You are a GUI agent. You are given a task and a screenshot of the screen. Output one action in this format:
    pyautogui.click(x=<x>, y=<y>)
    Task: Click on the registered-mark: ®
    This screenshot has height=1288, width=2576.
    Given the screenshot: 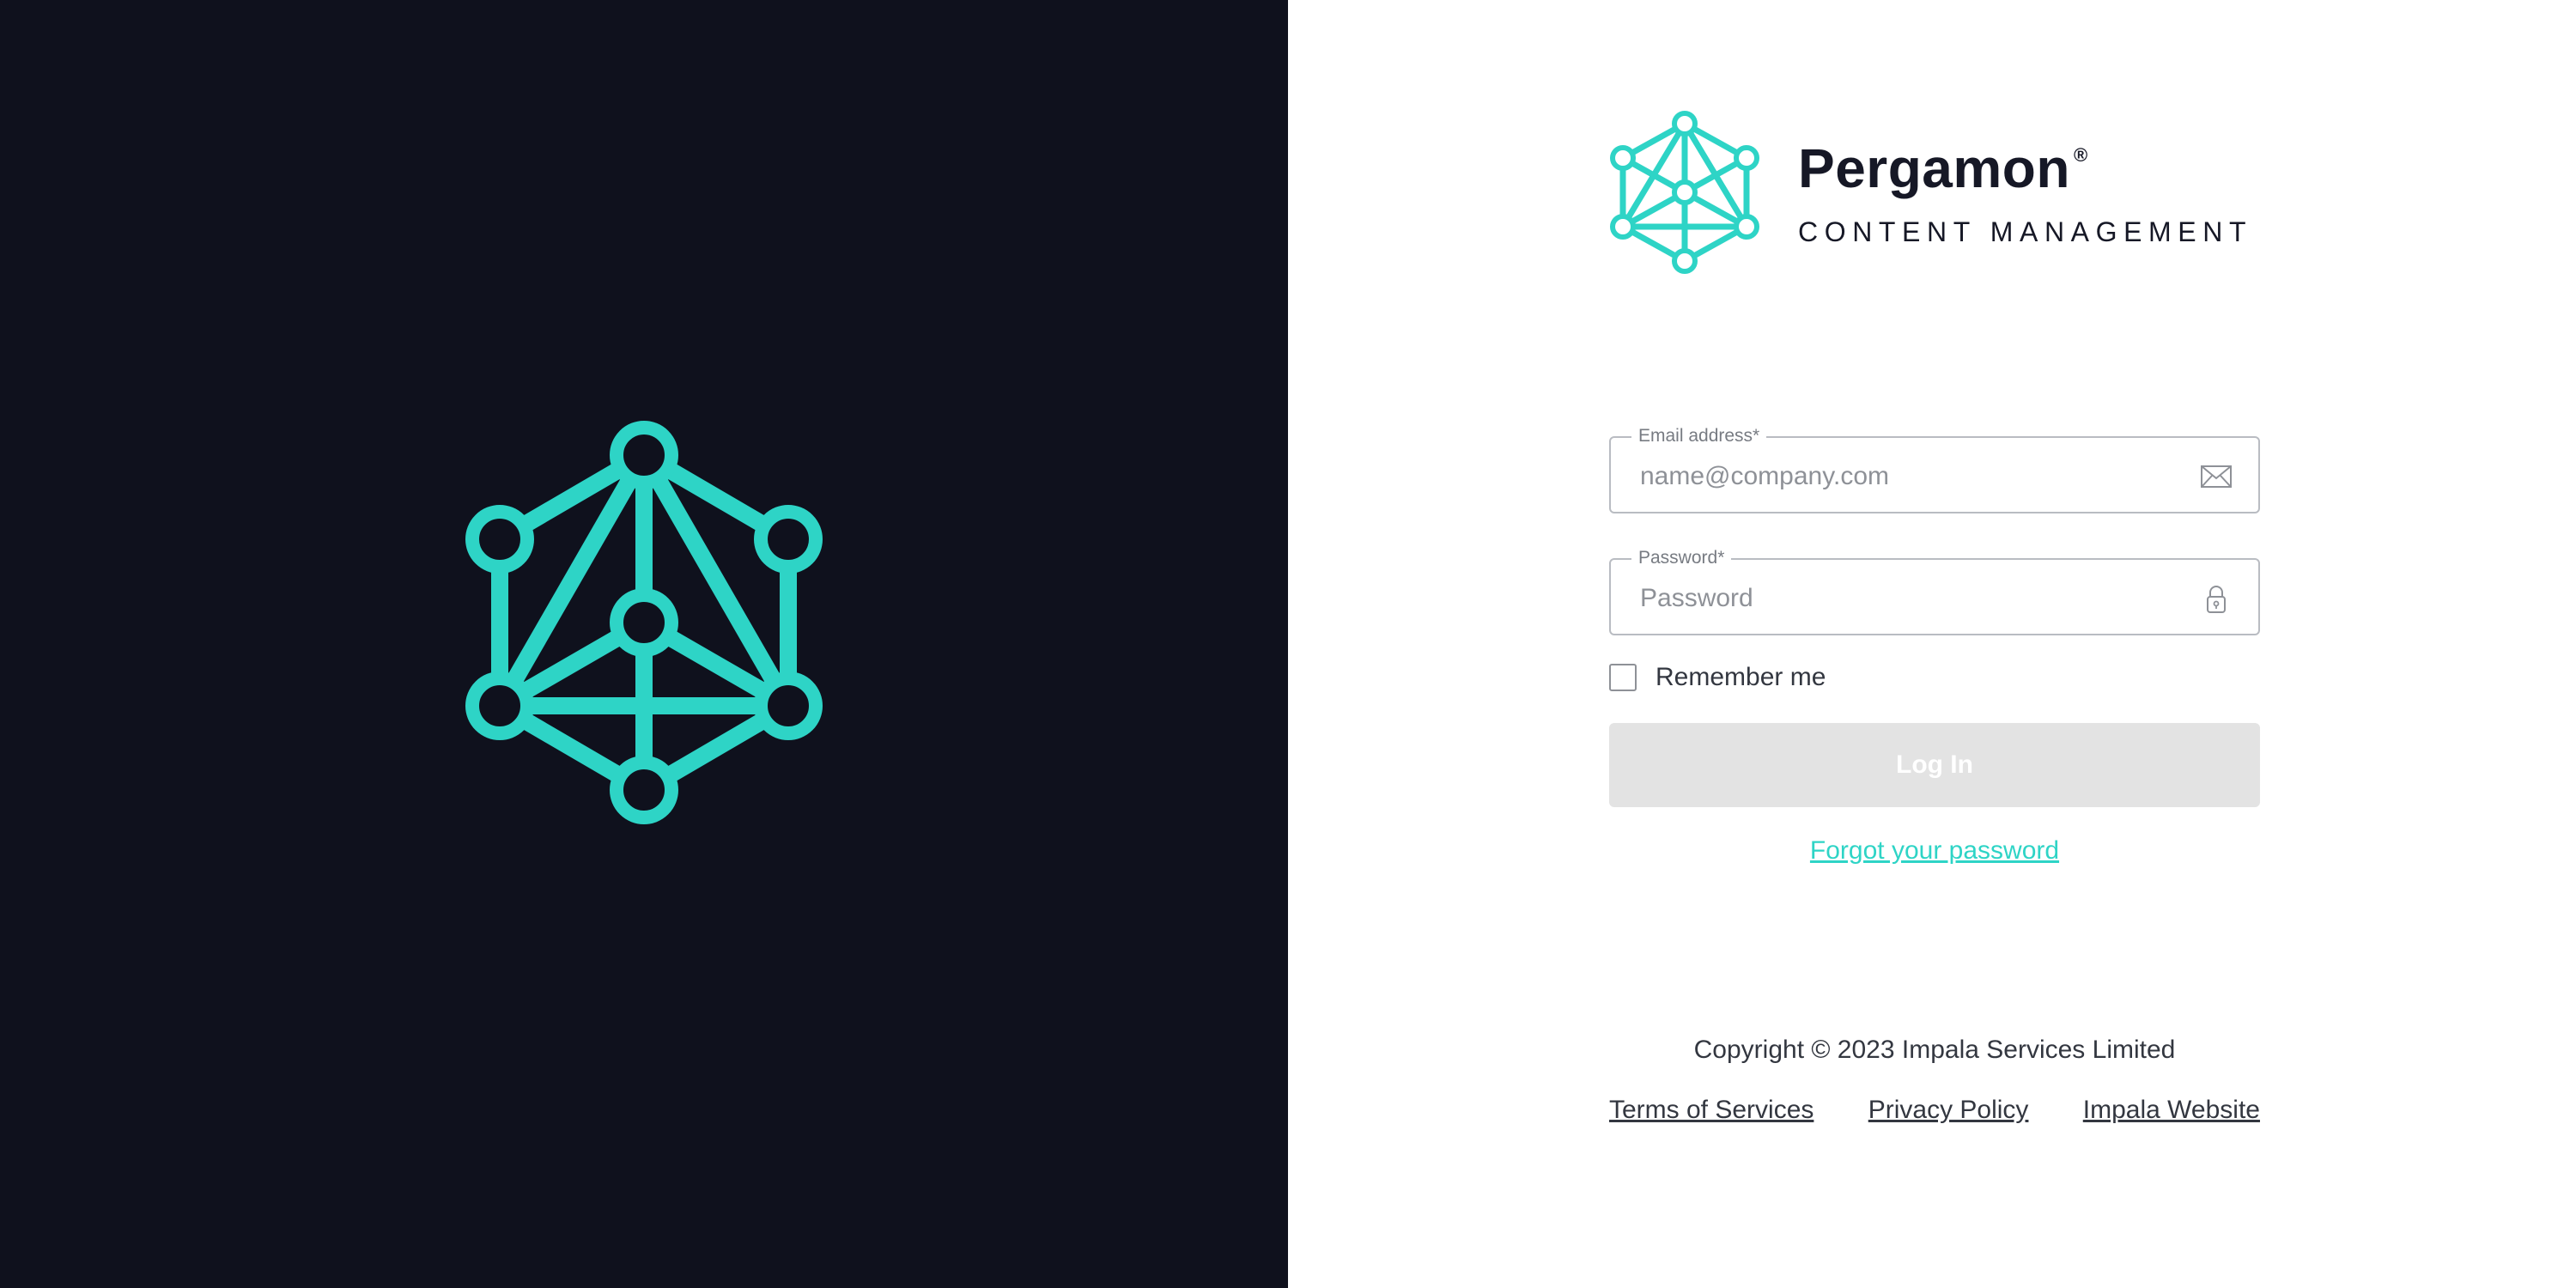 What is the action you would take?
    pyautogui.click(x=2080, y=155)
    